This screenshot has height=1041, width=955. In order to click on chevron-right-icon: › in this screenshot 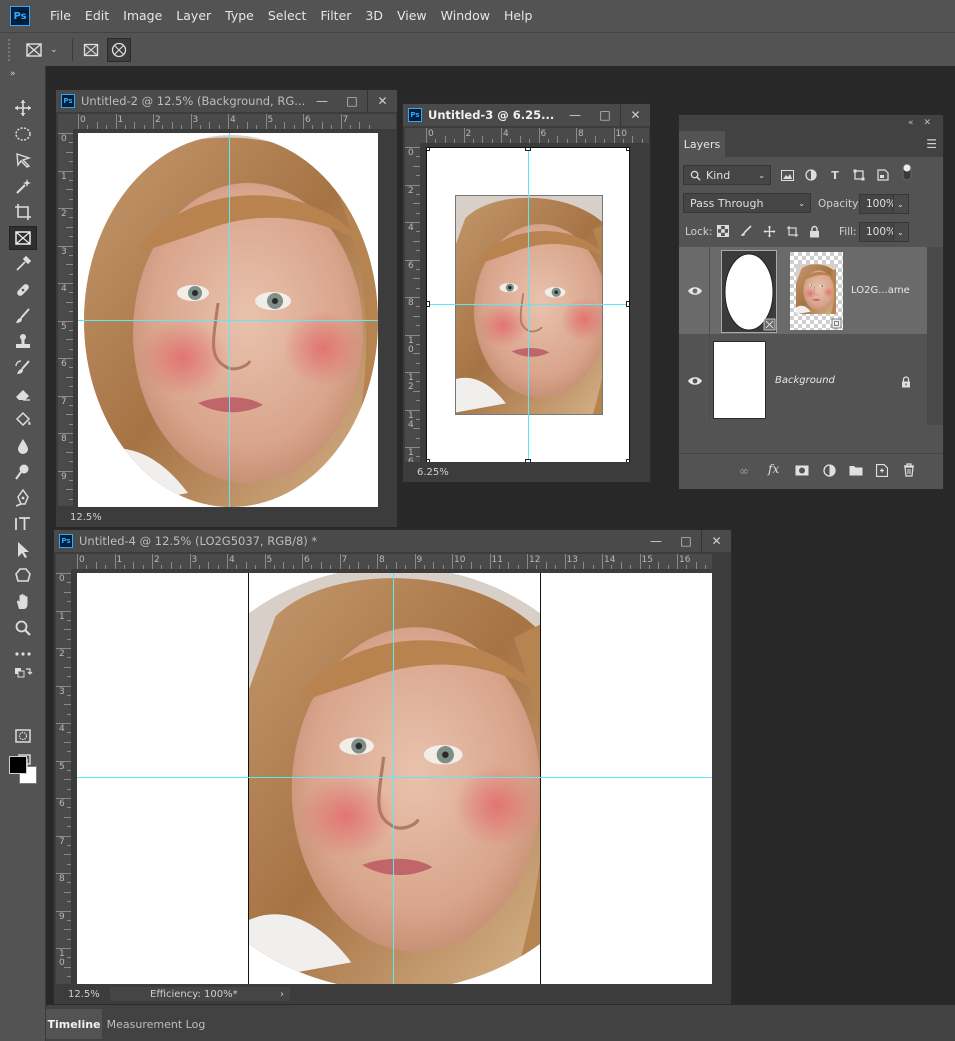, I will do `click(282, 994)`.